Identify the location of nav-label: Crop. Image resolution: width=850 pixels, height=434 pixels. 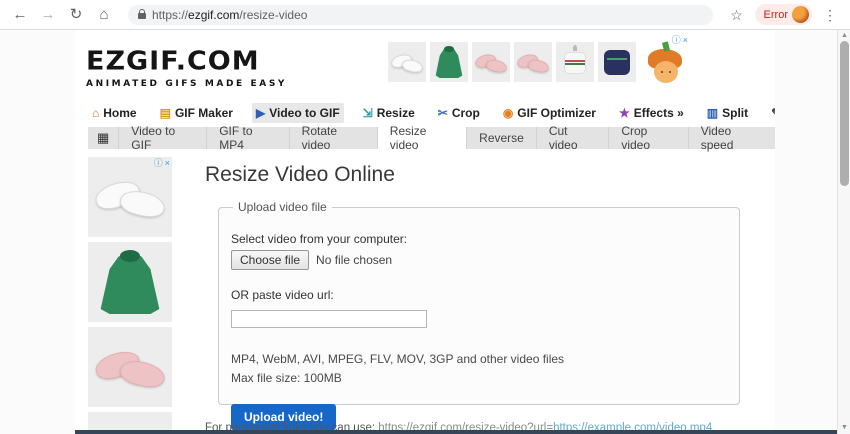
(465, 113).